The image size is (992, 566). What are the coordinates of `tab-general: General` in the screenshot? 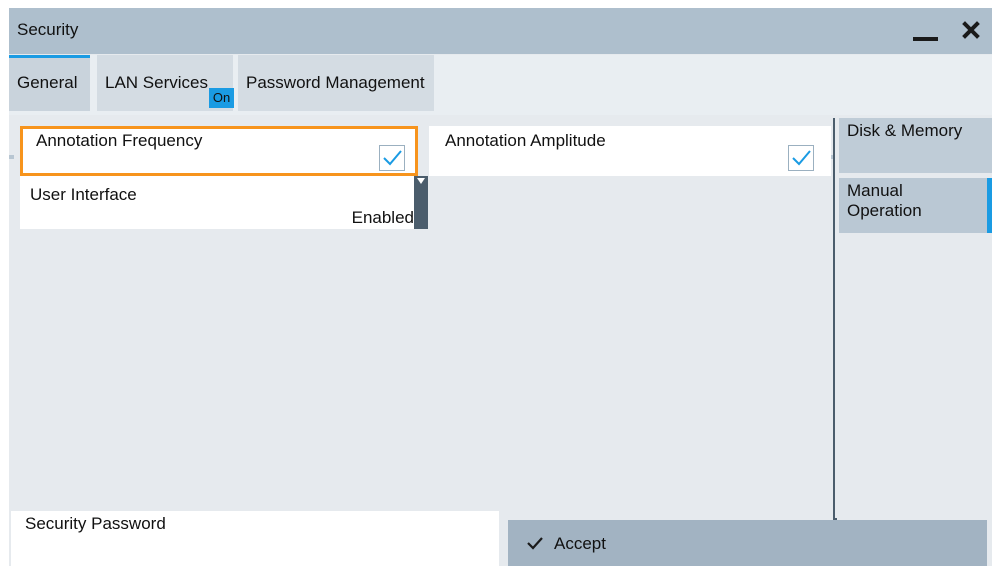 It's located at (49, 83).